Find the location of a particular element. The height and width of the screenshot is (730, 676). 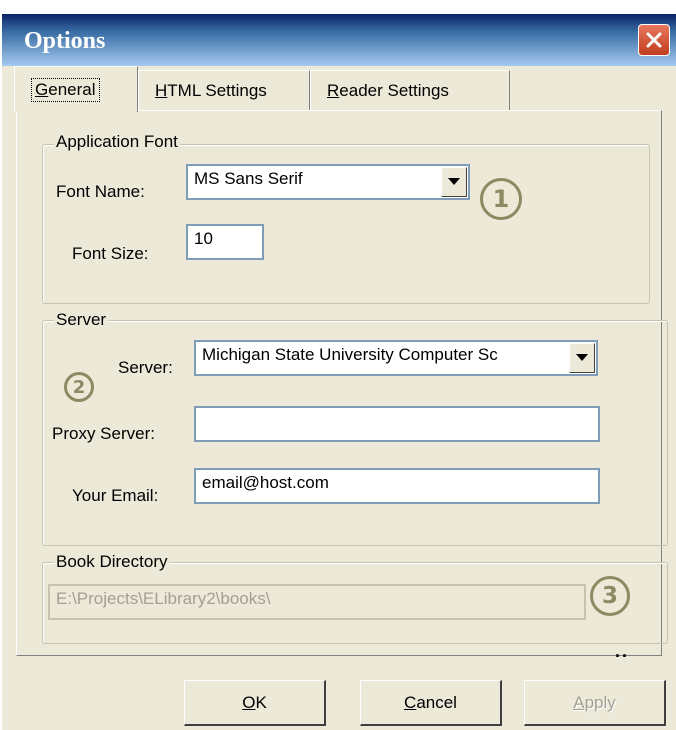

font-size-value: 10 is located at coordinates (203, 238).